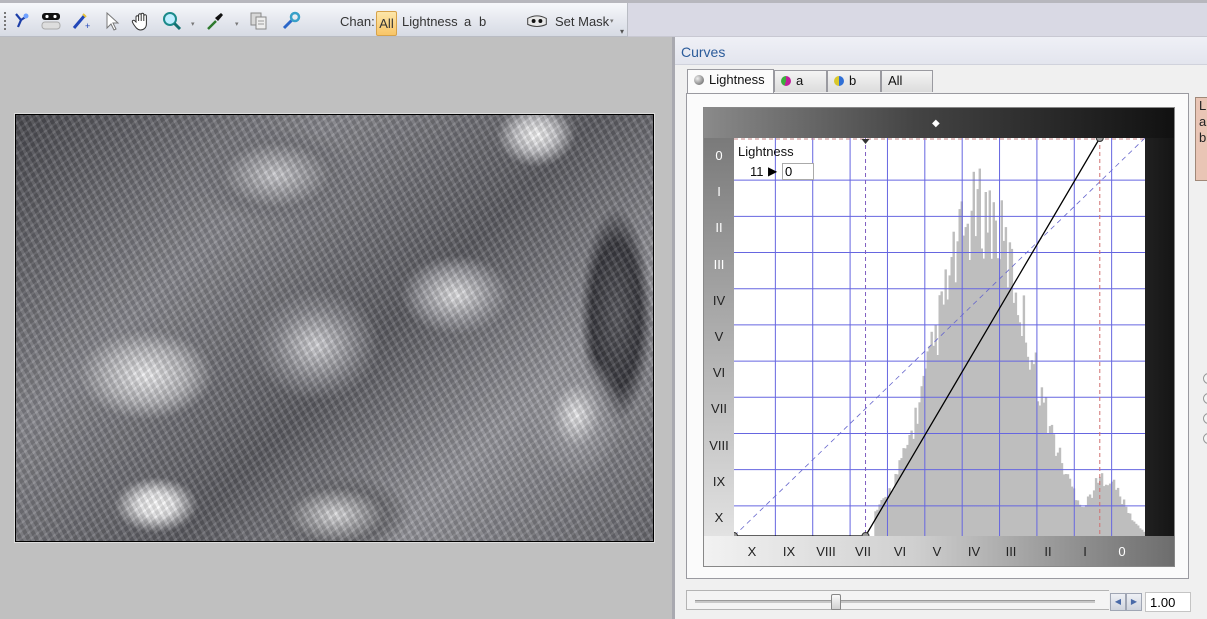  I want to click on tab-a-label: a, so click(800, 80).